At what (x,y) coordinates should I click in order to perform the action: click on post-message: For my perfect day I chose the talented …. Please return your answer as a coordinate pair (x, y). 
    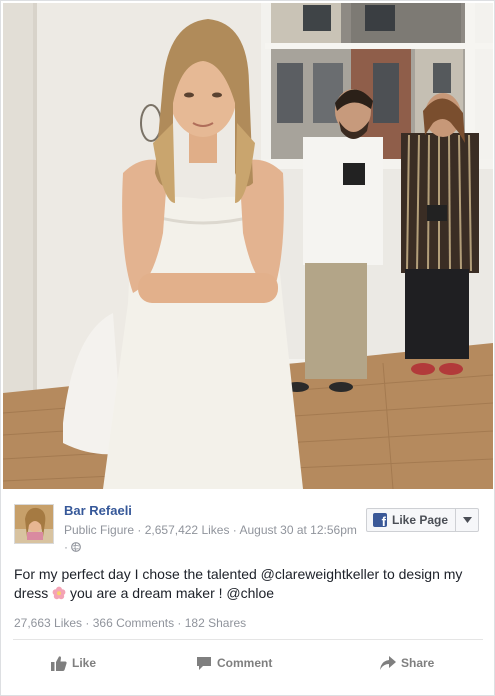
    Looking at the image, I should click on (249, 584).